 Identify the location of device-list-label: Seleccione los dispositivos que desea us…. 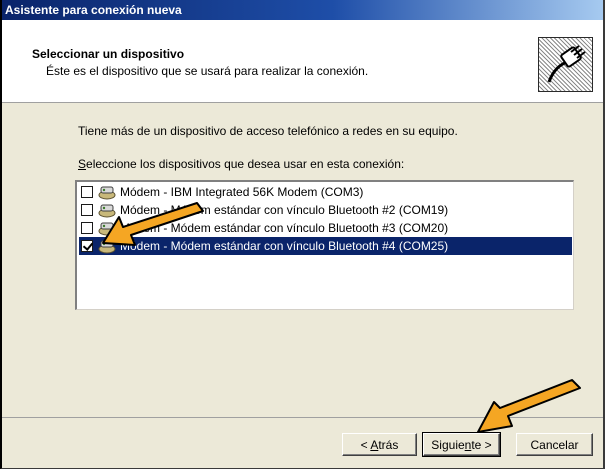
(241, 164).